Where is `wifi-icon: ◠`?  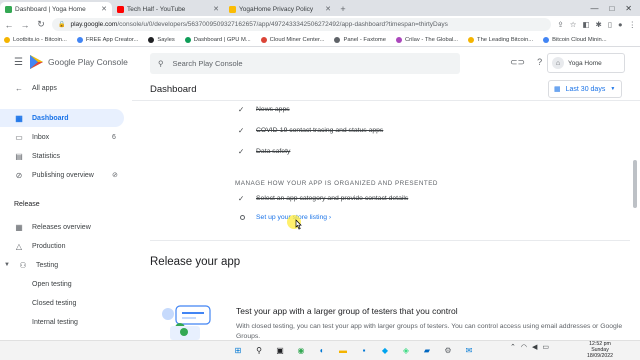 wifi-icon: ◠ is located at coordinates (524, 347).